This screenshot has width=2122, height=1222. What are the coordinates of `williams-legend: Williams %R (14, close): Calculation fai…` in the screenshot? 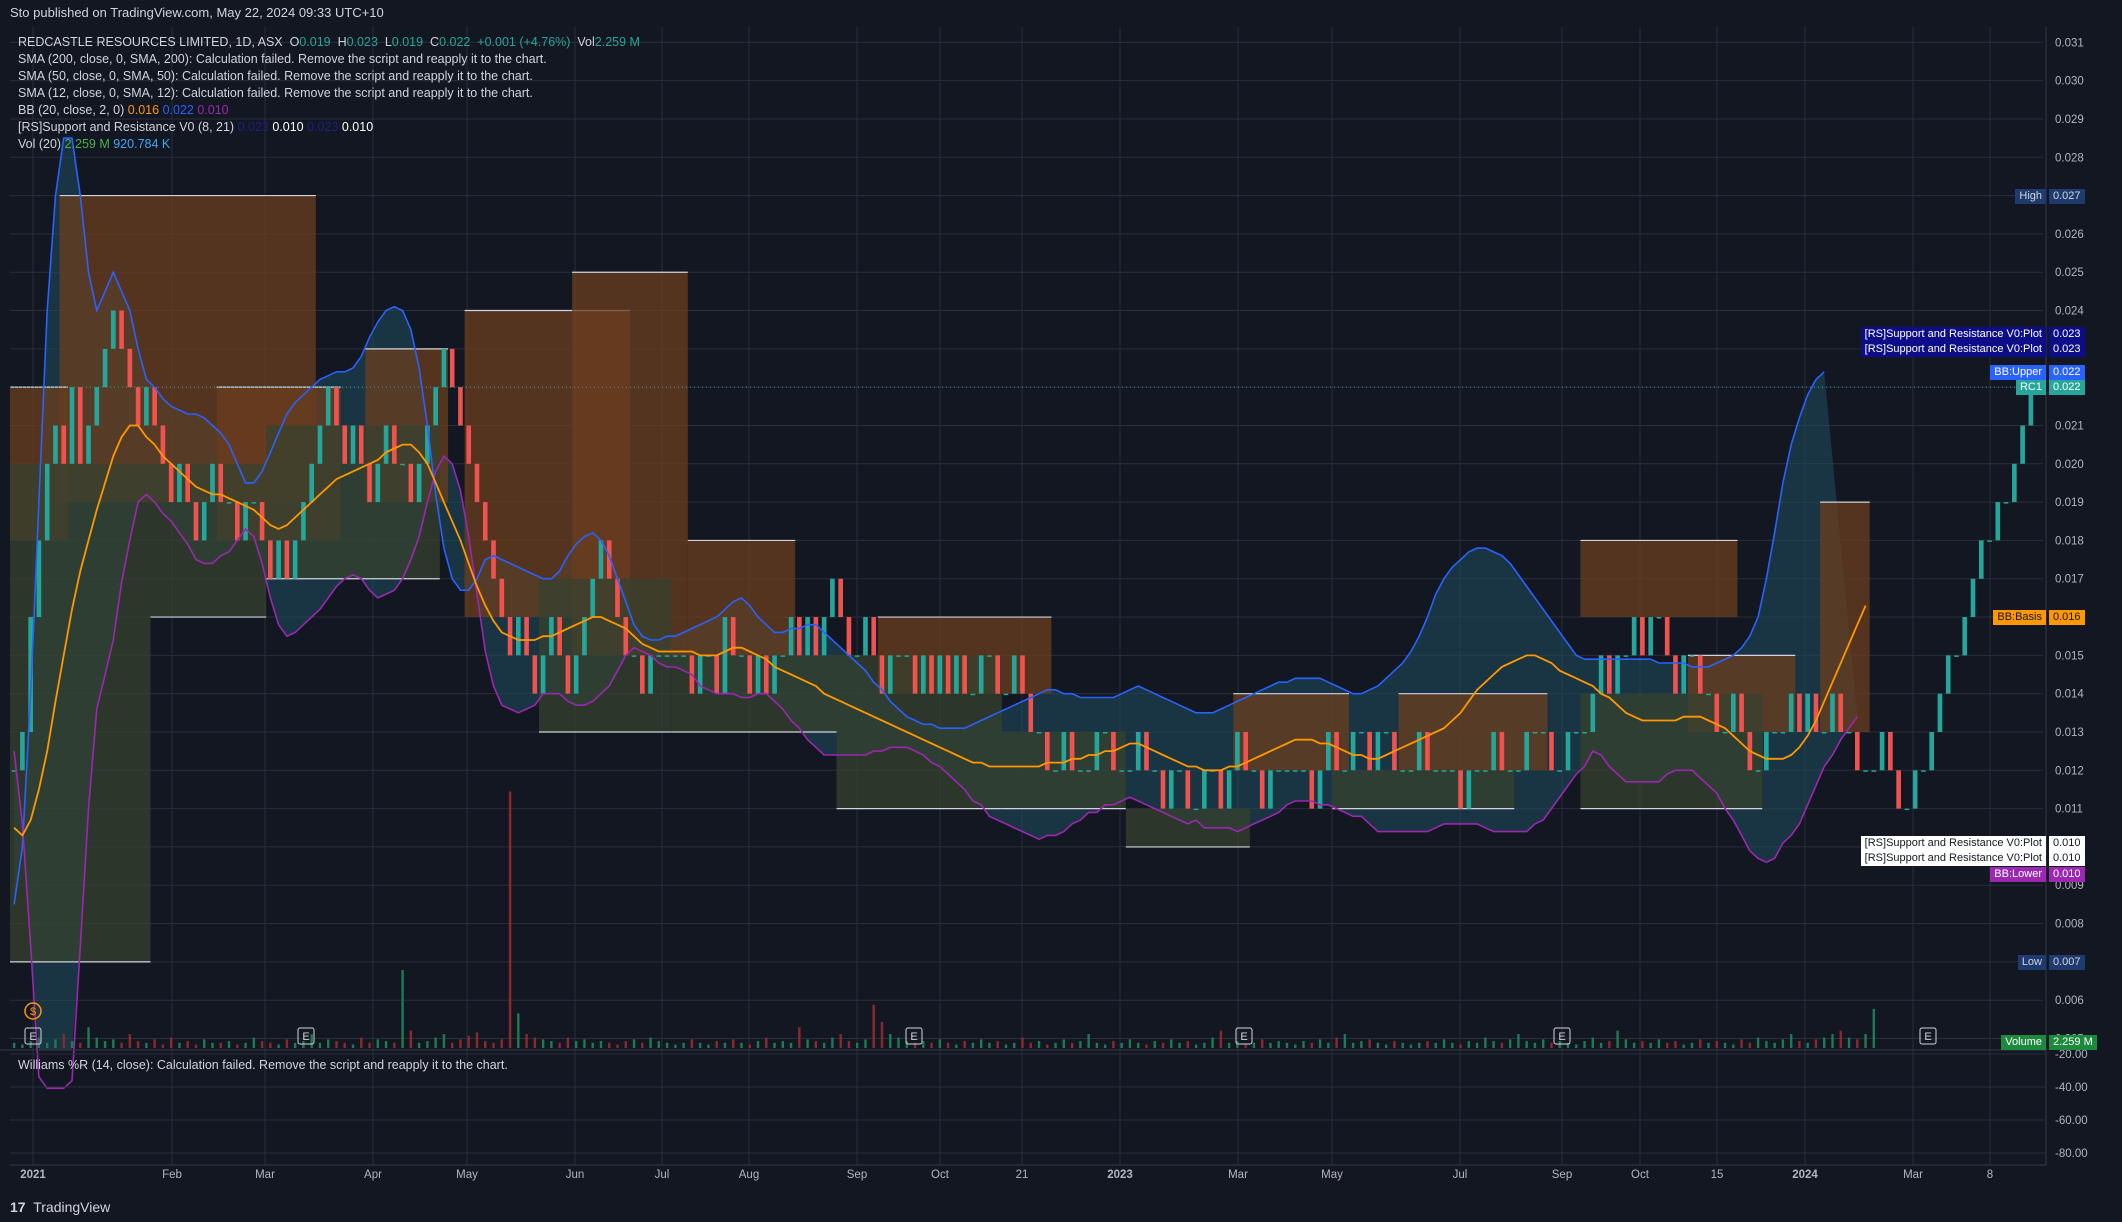 It's located at (263, 1065).